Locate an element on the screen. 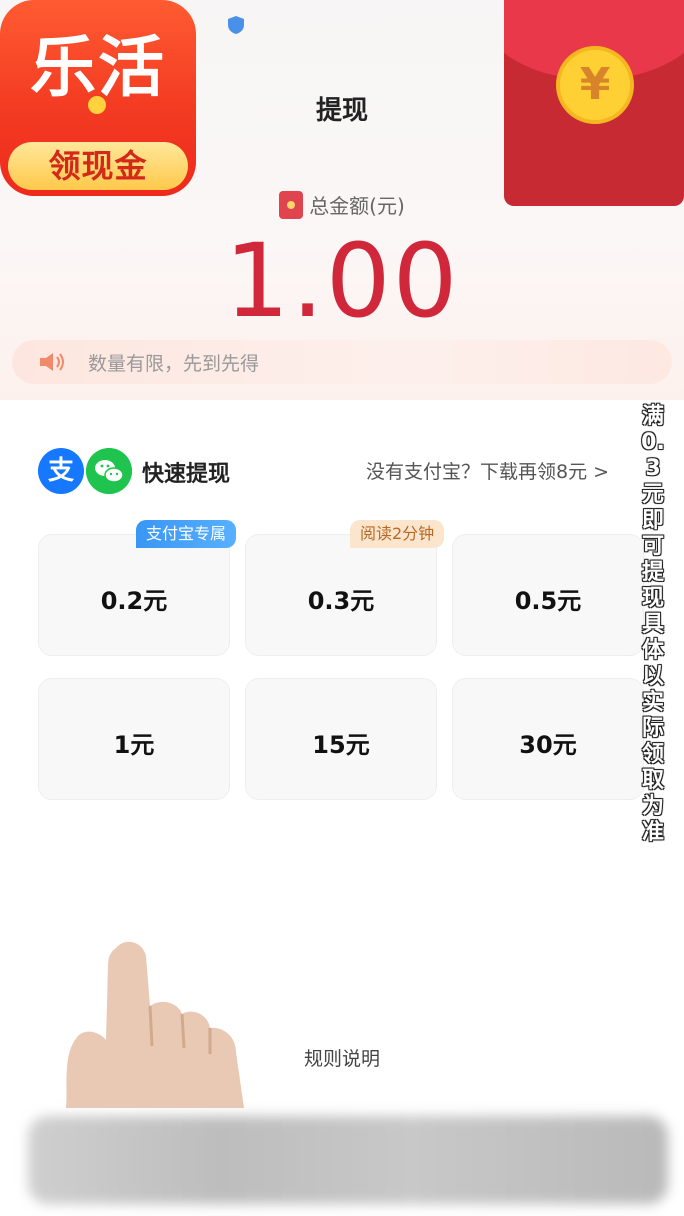 The image size is (684, 1216). pointing-hand-icon is located at coordinates (155, 1024).